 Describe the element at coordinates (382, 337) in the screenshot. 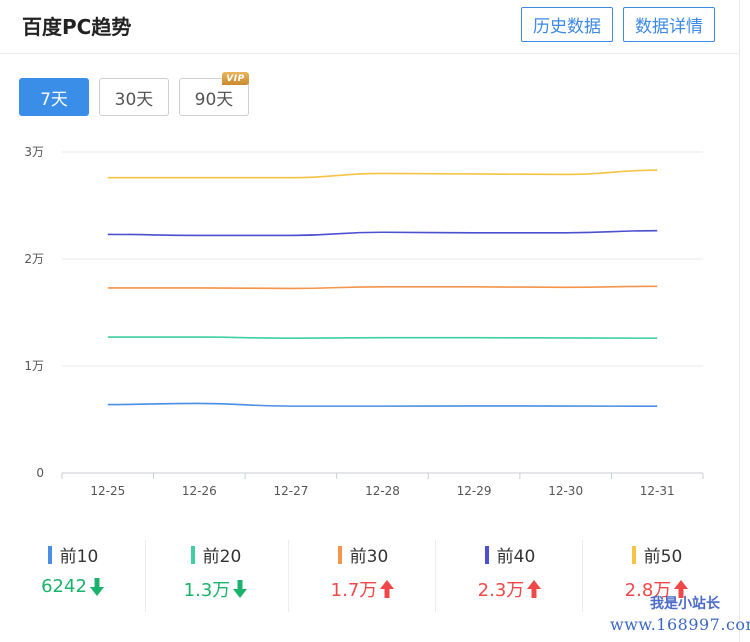

I see `series-line-前20` at that location.